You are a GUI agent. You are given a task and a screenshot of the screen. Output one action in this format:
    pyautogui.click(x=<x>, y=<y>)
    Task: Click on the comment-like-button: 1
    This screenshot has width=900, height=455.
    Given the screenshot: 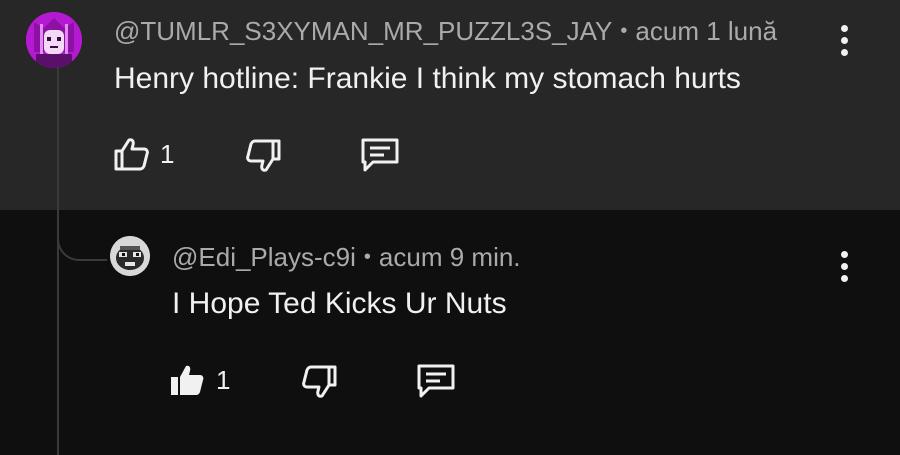 What is the action you would take?
    pyautogui.click(x=143, y=154)
    